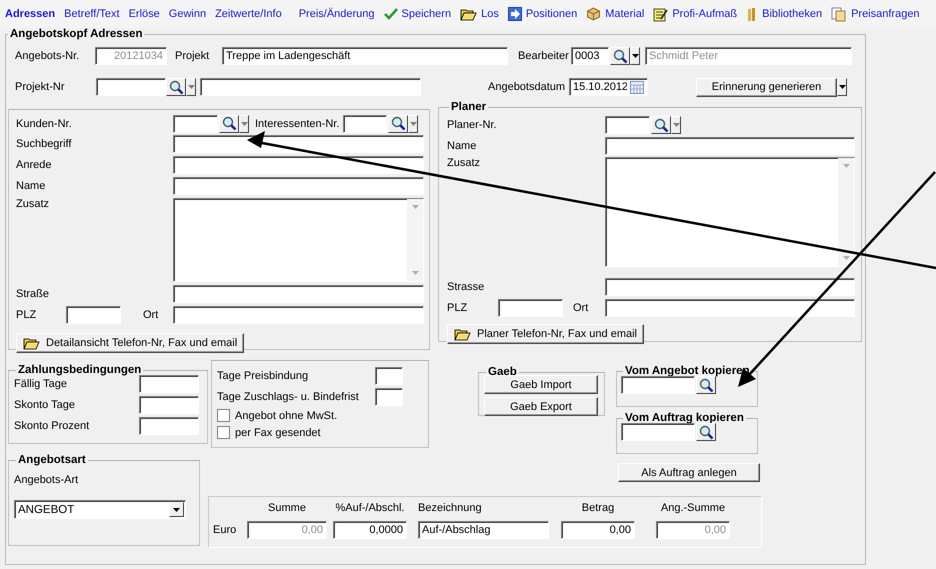 This screenshot has height=569, width=936. Describe the element at coordinates (543, 14) in the screenshot. I see `toolbar-link: Positionen` at that location.